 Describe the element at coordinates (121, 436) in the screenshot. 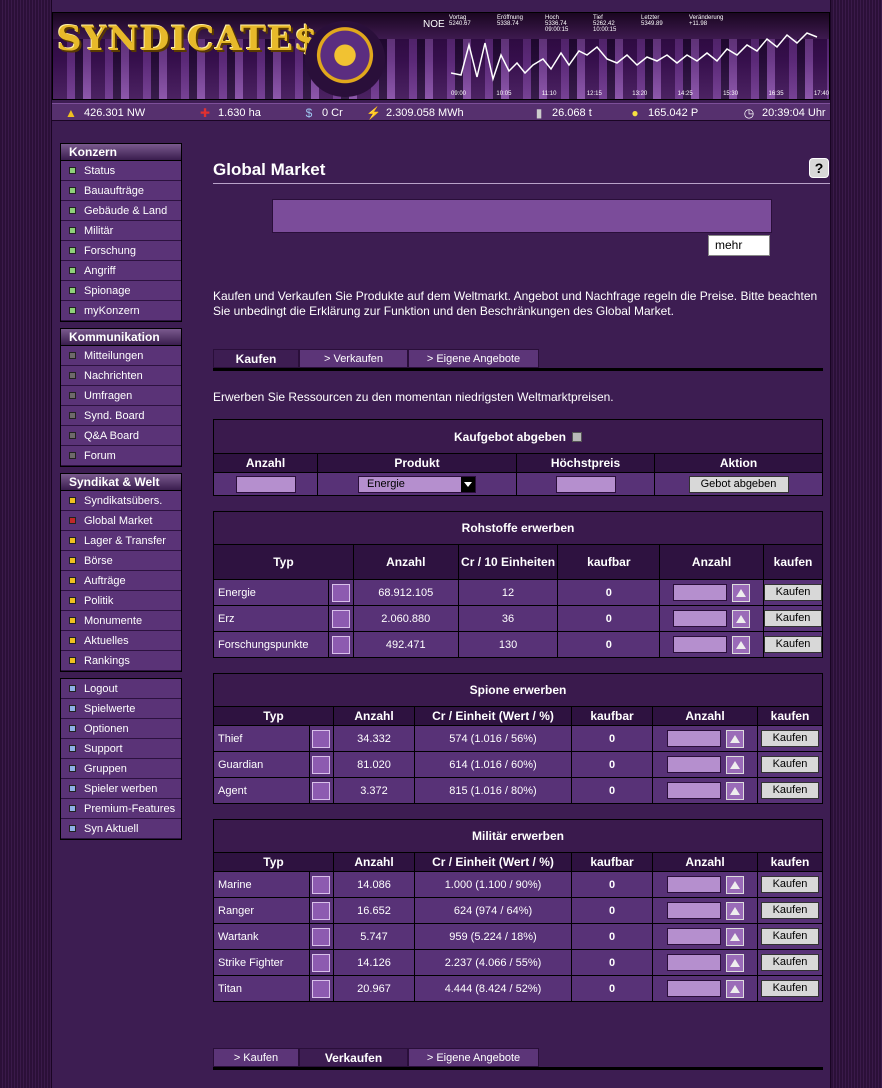

I see `nav-item-qa-board: Q&A Board` at that location.